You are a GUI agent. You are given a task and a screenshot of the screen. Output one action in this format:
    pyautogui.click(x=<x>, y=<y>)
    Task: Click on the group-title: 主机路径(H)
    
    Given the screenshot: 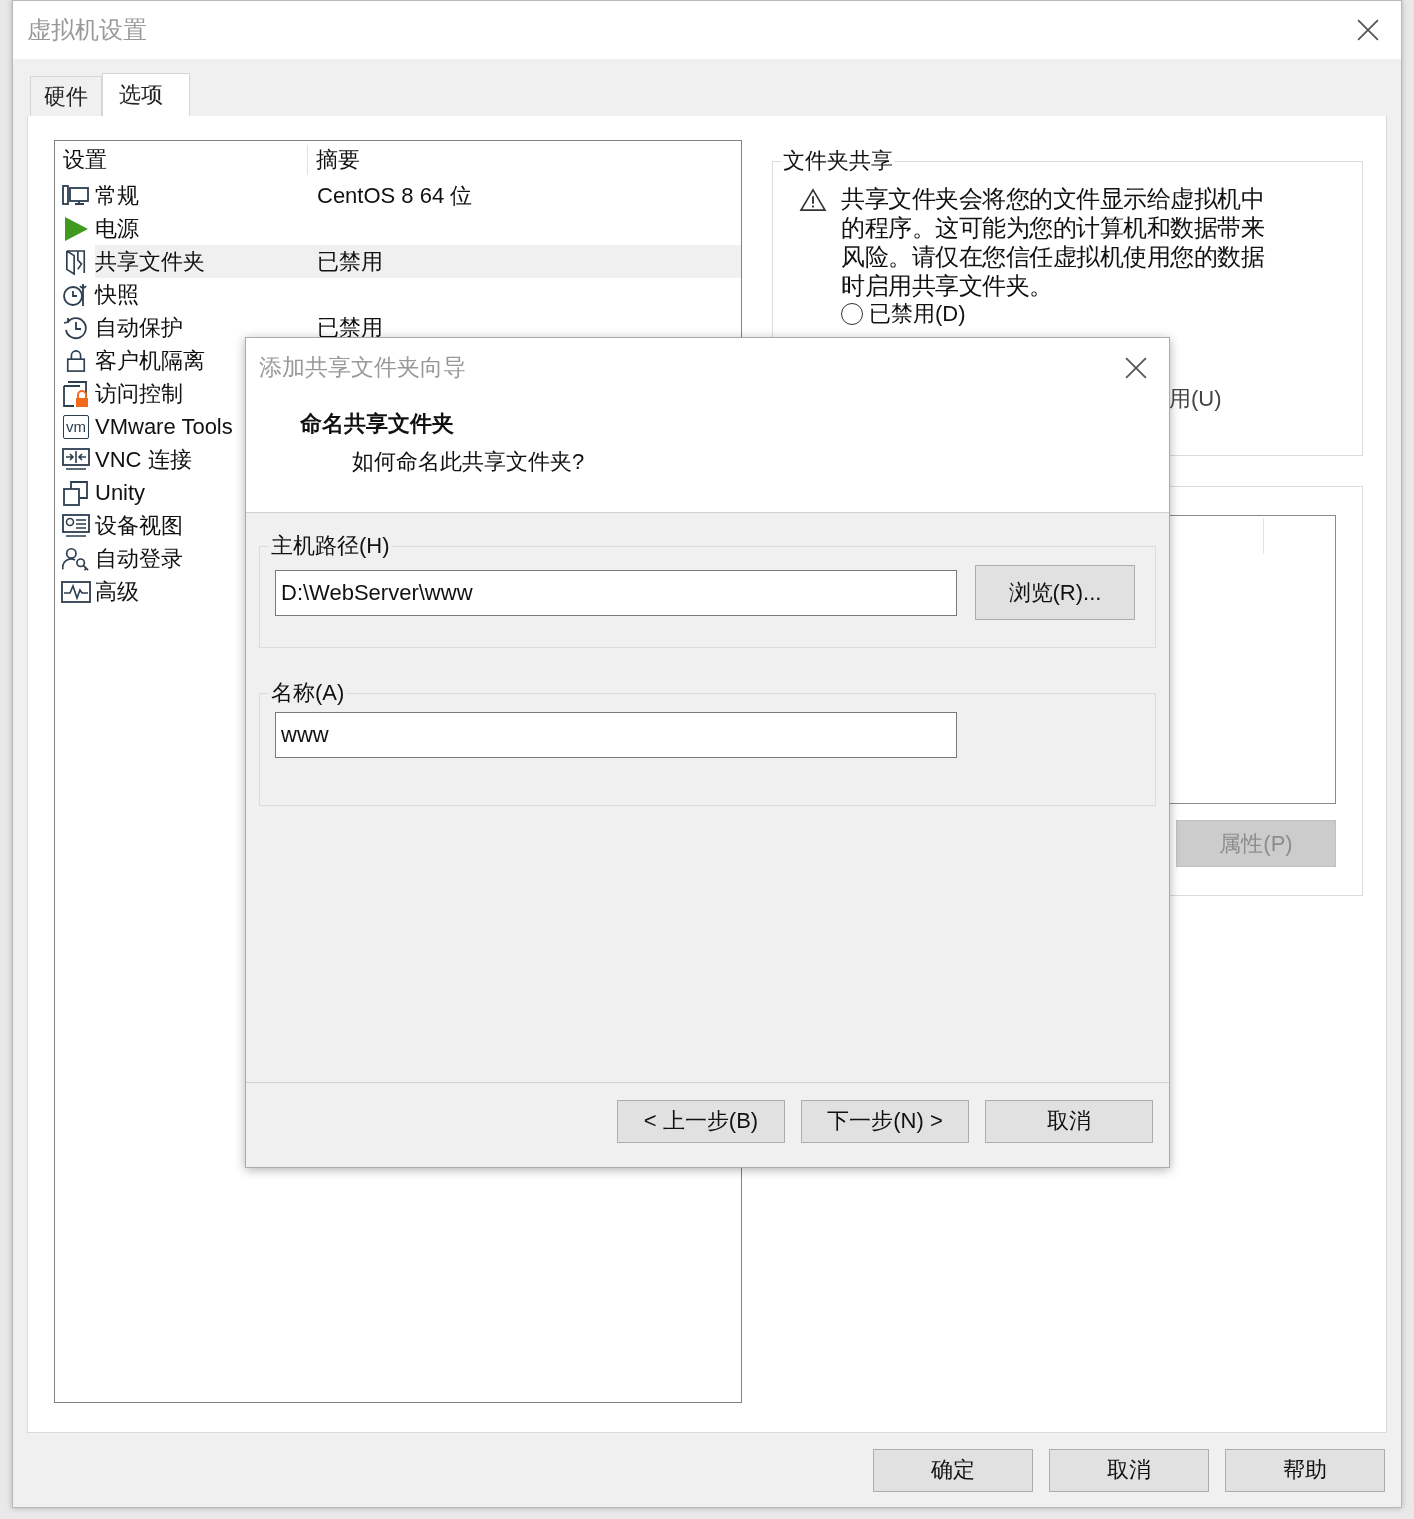 What is the action you would take?
    pyautogui.click(x=330, y=546)
    